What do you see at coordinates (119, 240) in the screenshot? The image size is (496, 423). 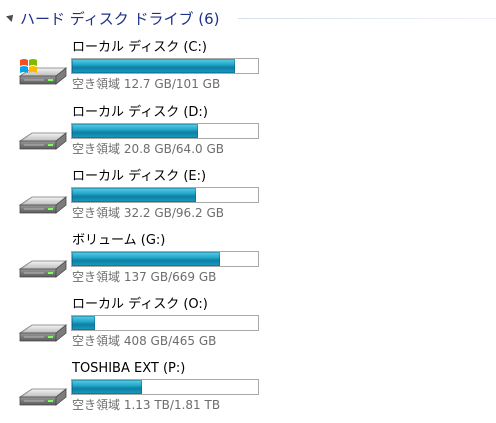 I see `drive-name: ボリューム (G:)` at bounding box center [119, 240].